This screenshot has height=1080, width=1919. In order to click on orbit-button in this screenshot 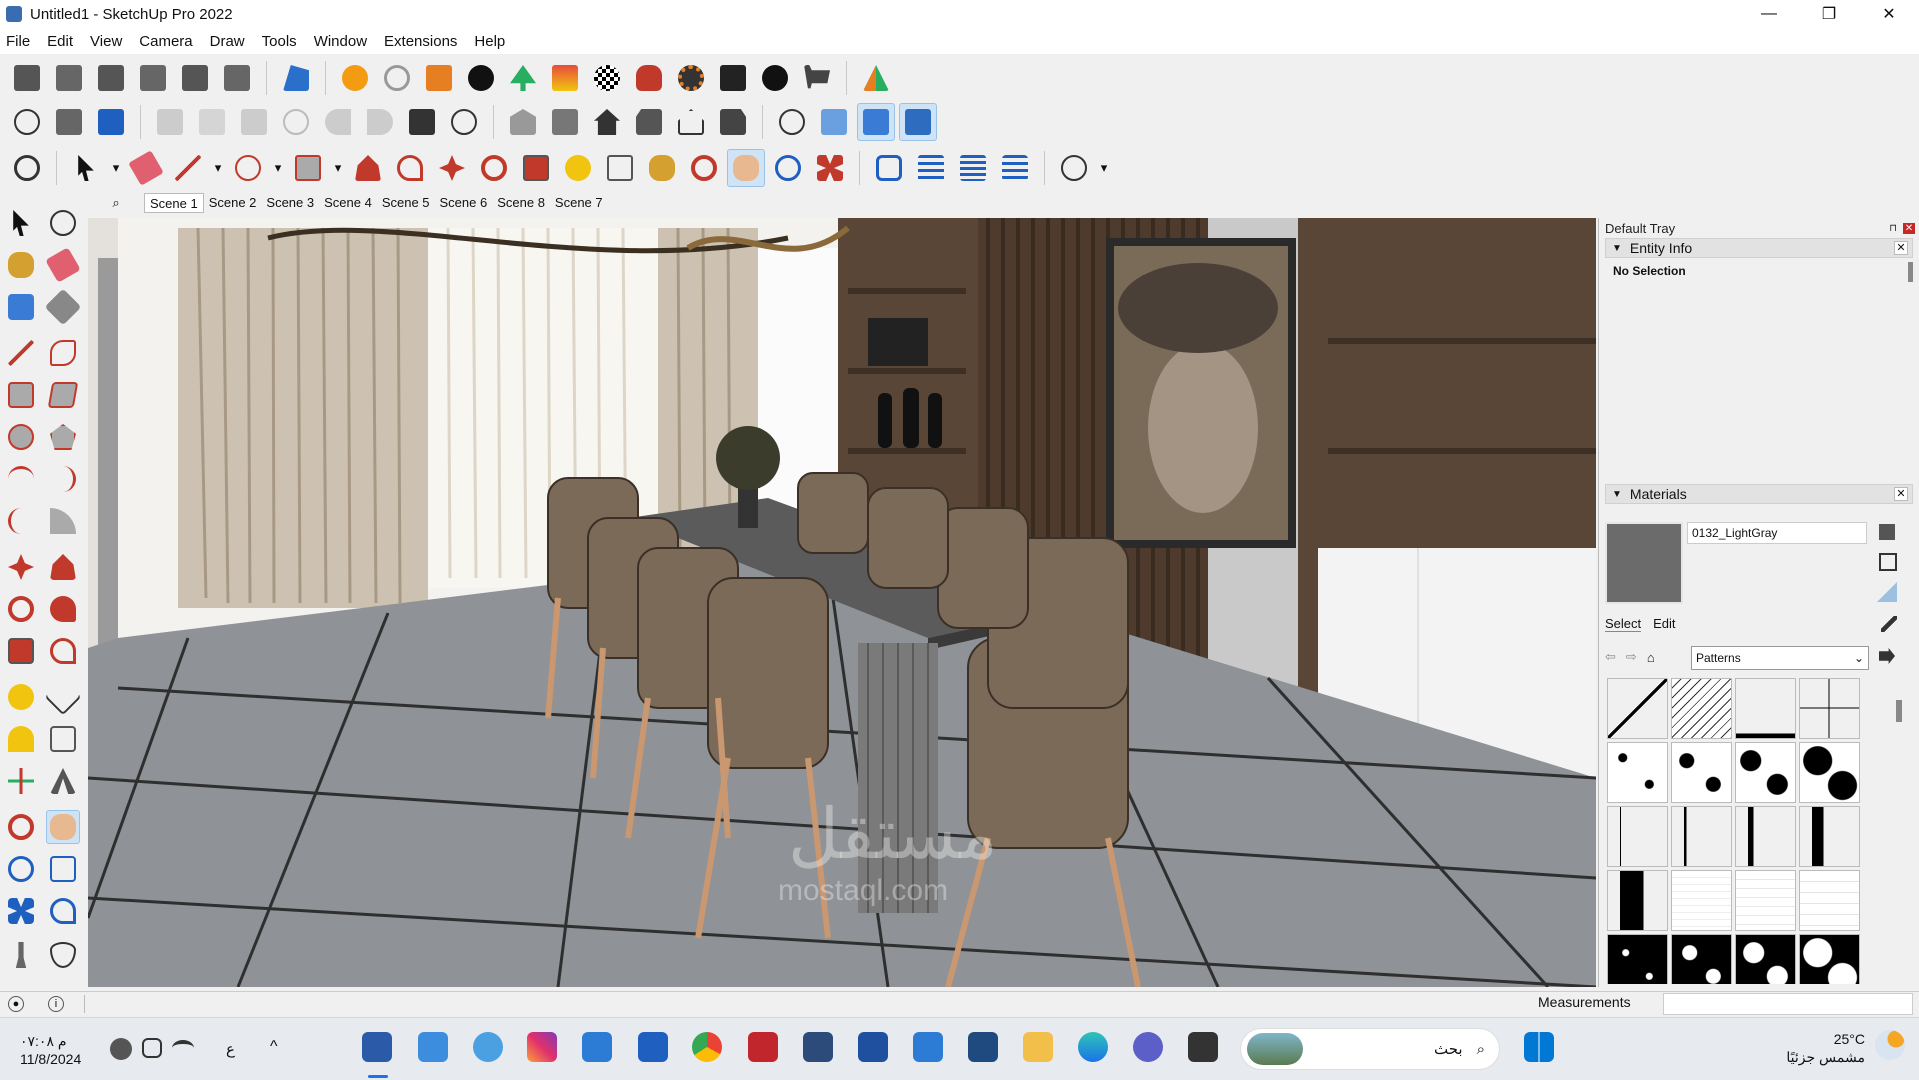, I will do `click(704, 168)`.